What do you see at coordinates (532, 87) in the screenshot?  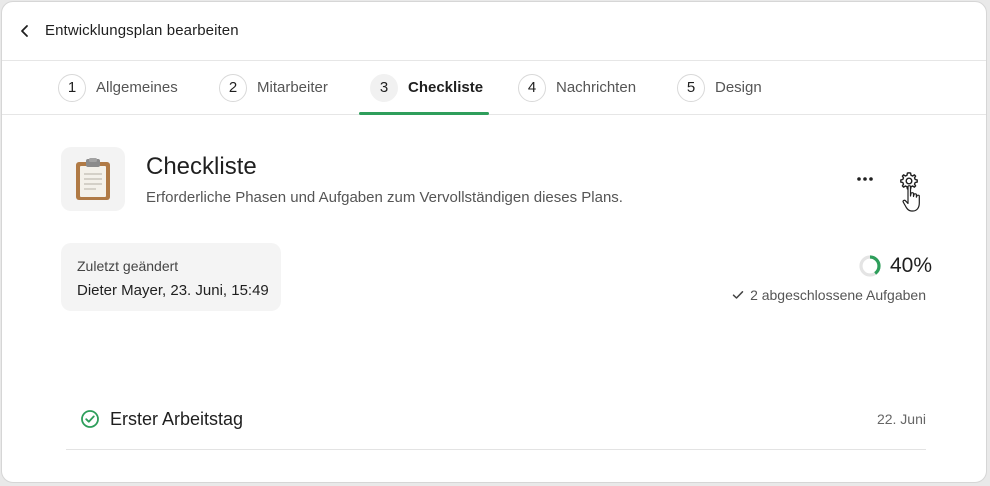 I see `tab-number: 4` at bounding box center [532, 87].